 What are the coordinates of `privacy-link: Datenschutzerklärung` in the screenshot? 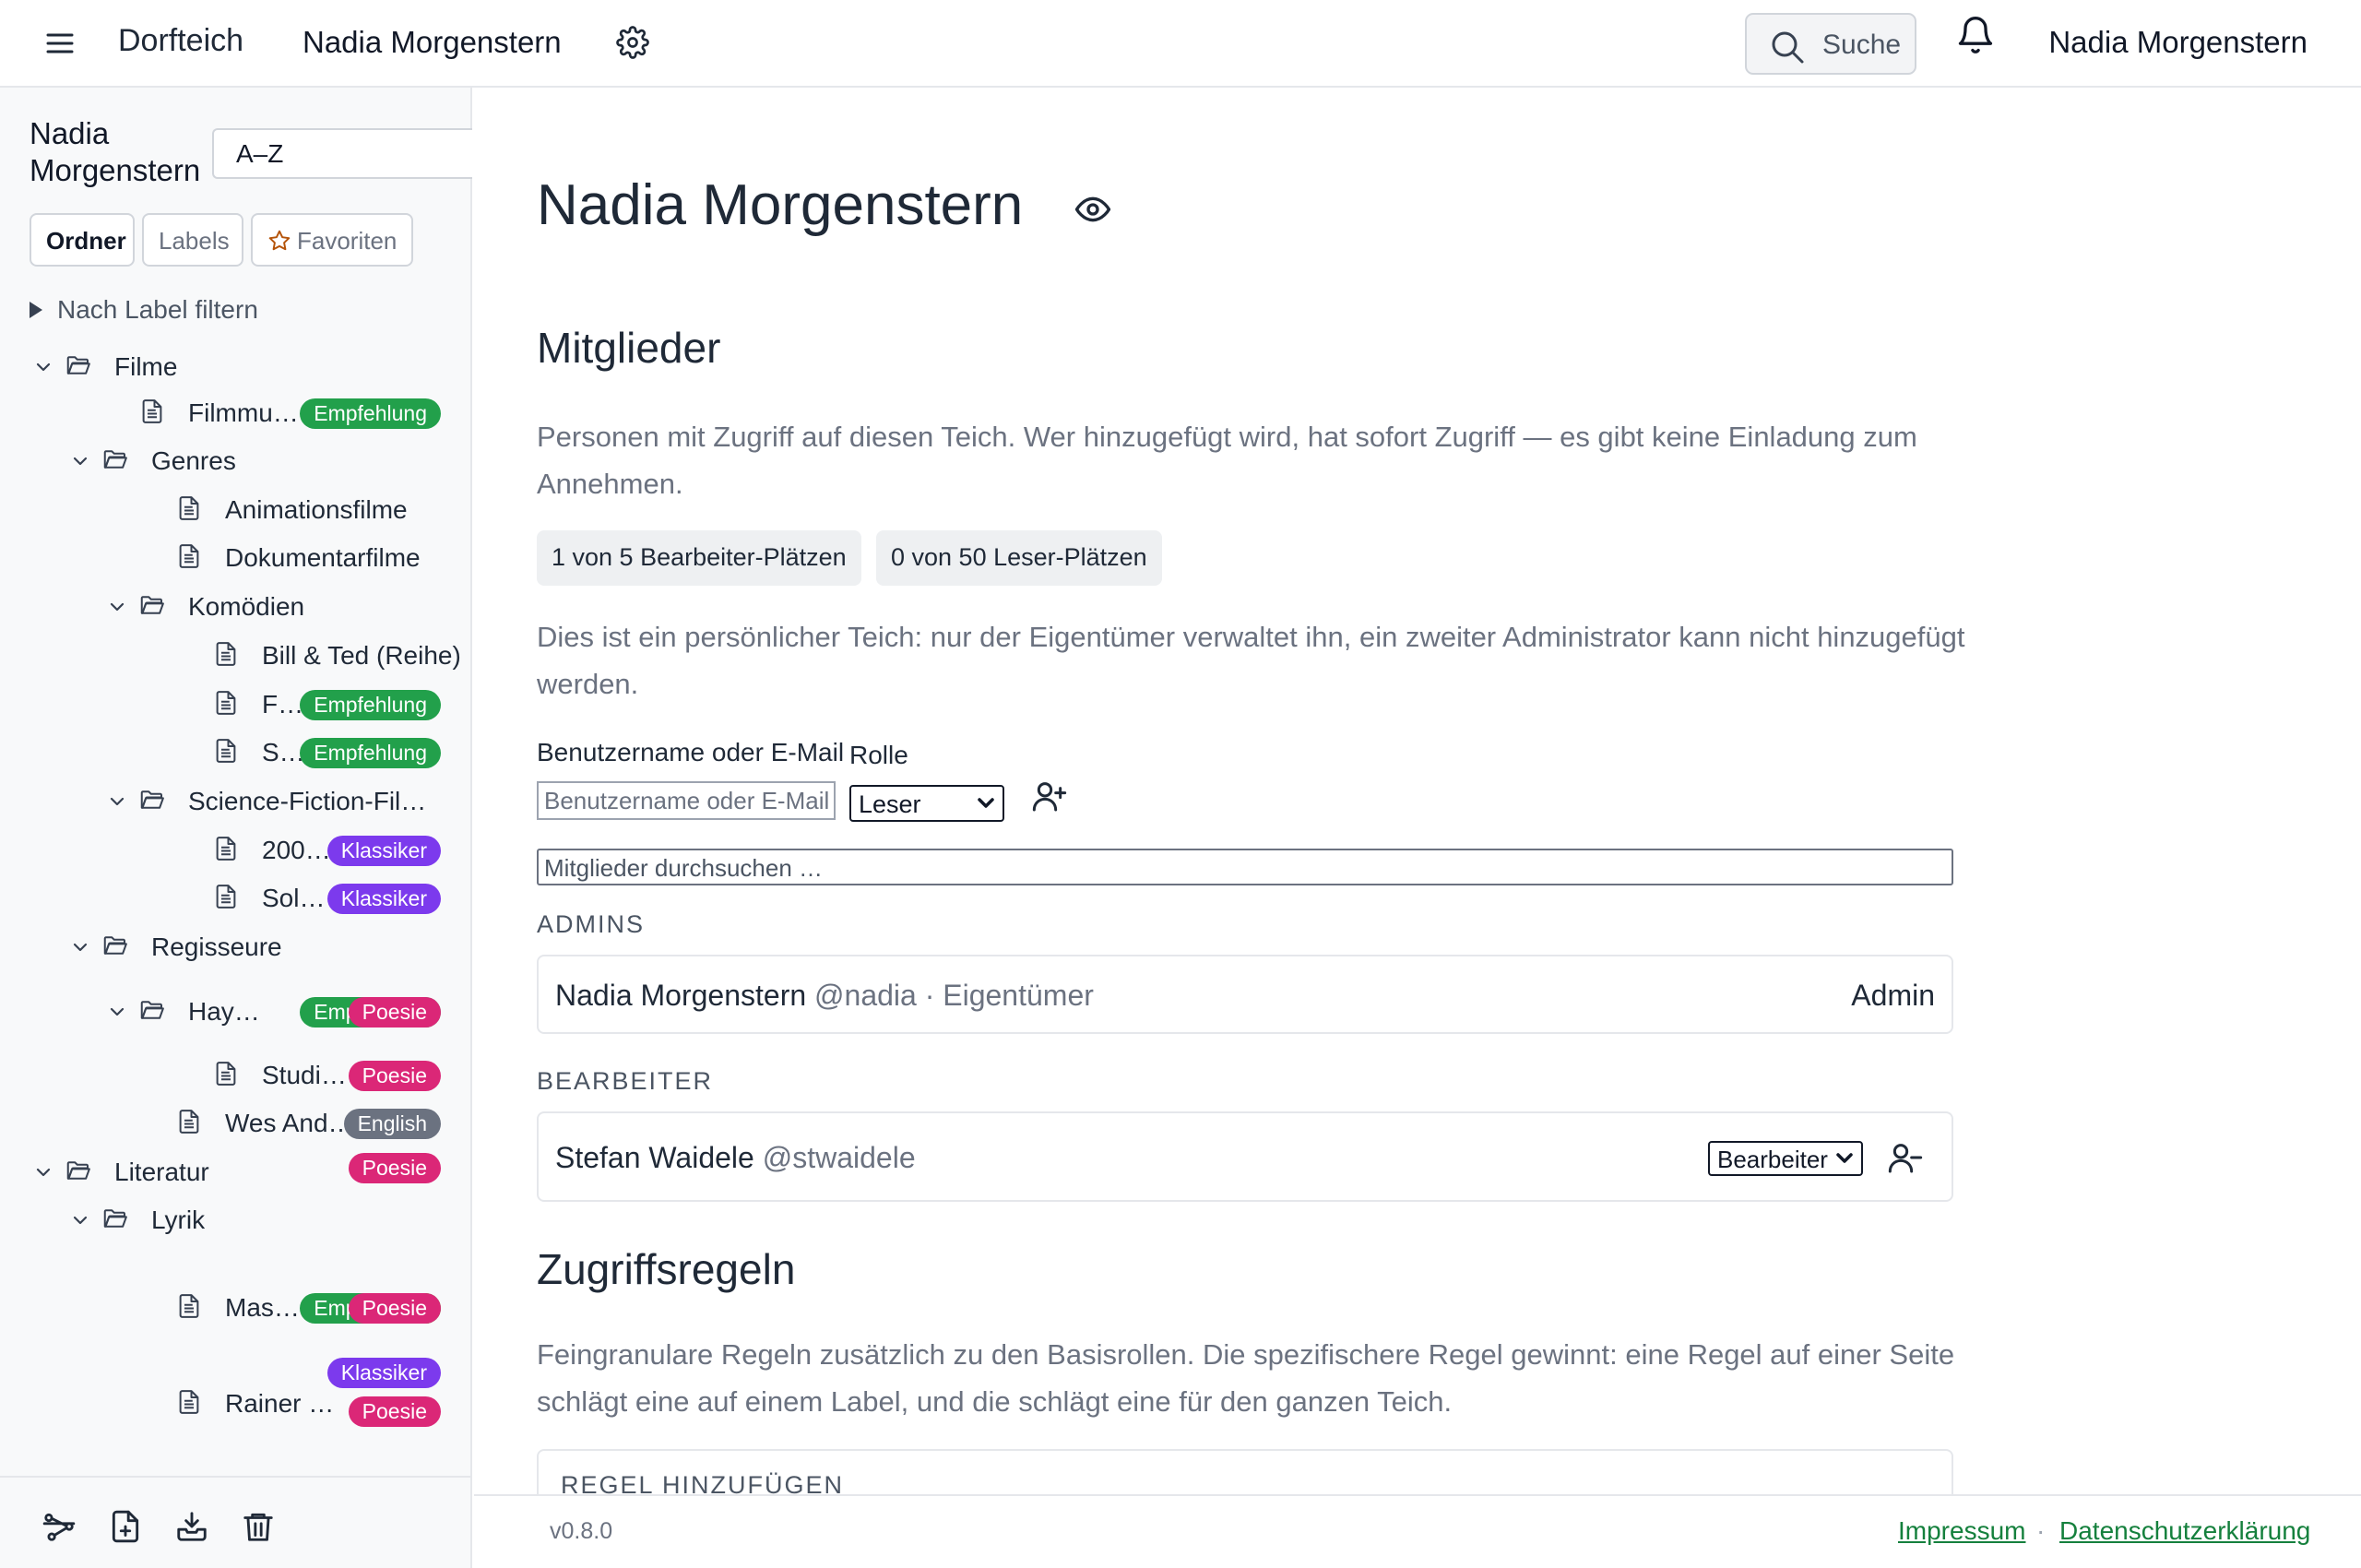 It's located at (2184, 1531).